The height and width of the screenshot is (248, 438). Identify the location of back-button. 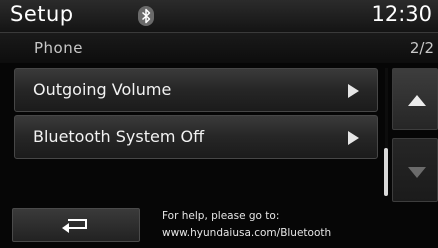
(76, 225).